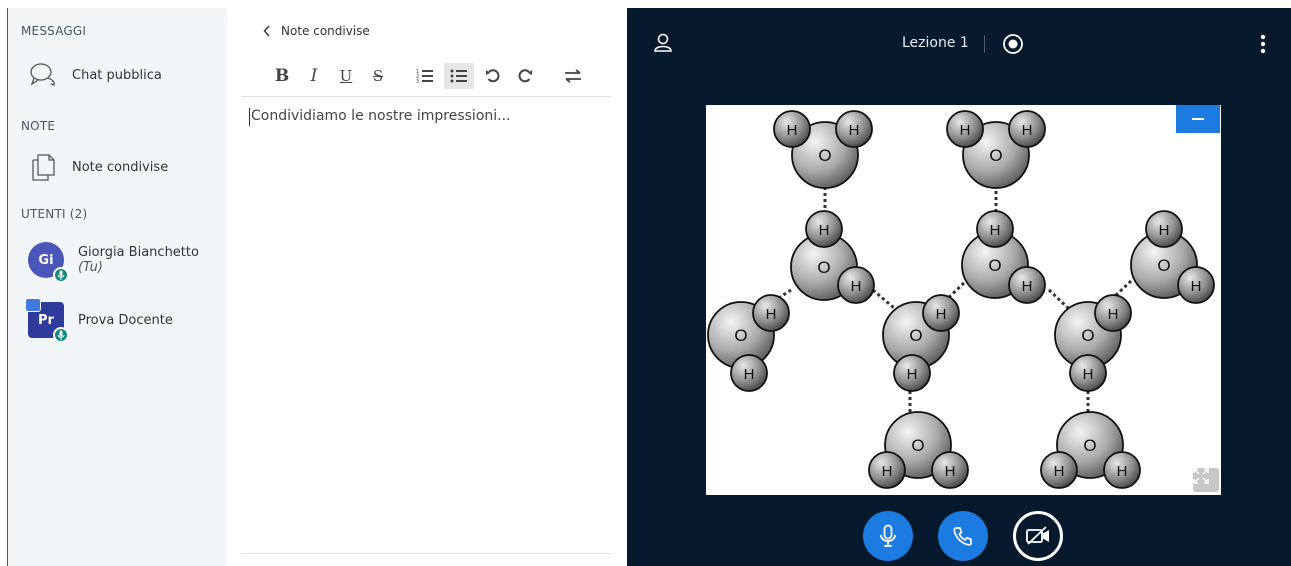  I want to click on undo-button, so click(493, 76).